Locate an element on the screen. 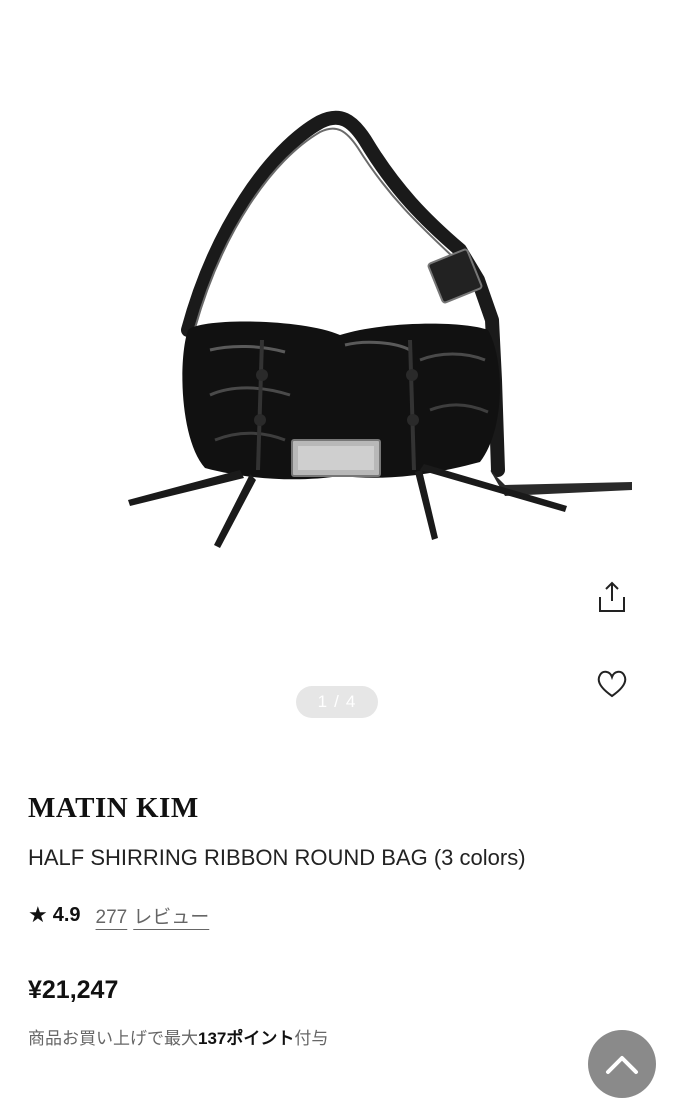  rating-row: ★ 4.9 277 レビュー is located at coordinates (118, 915).